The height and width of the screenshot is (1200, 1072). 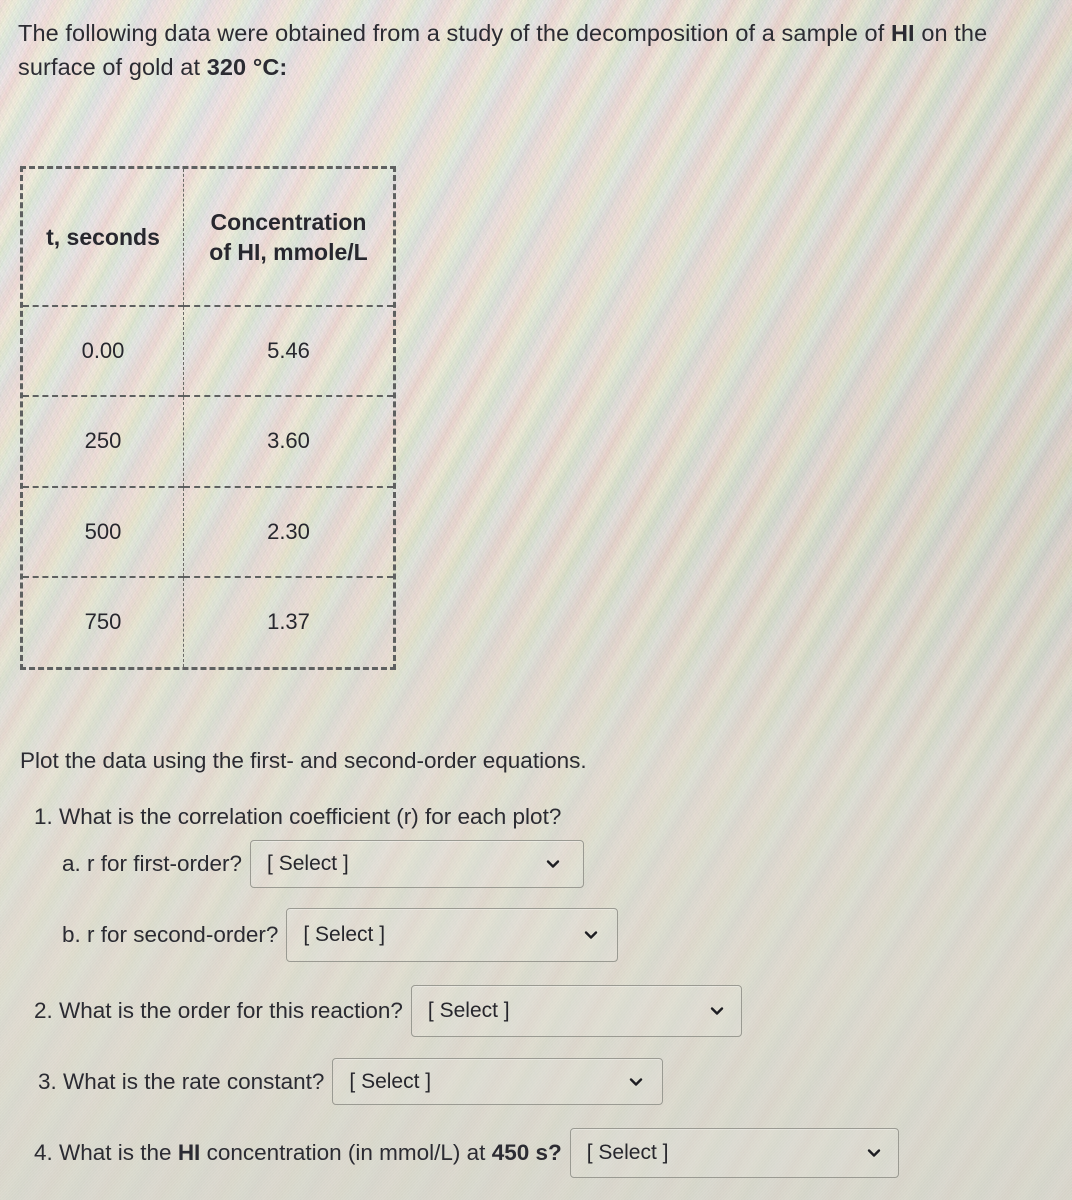 What do you see at coordinates (288, 222) in the screenshot?
I see `table-header-concentration-line1: Concentration` at bounding box center [288, 222].